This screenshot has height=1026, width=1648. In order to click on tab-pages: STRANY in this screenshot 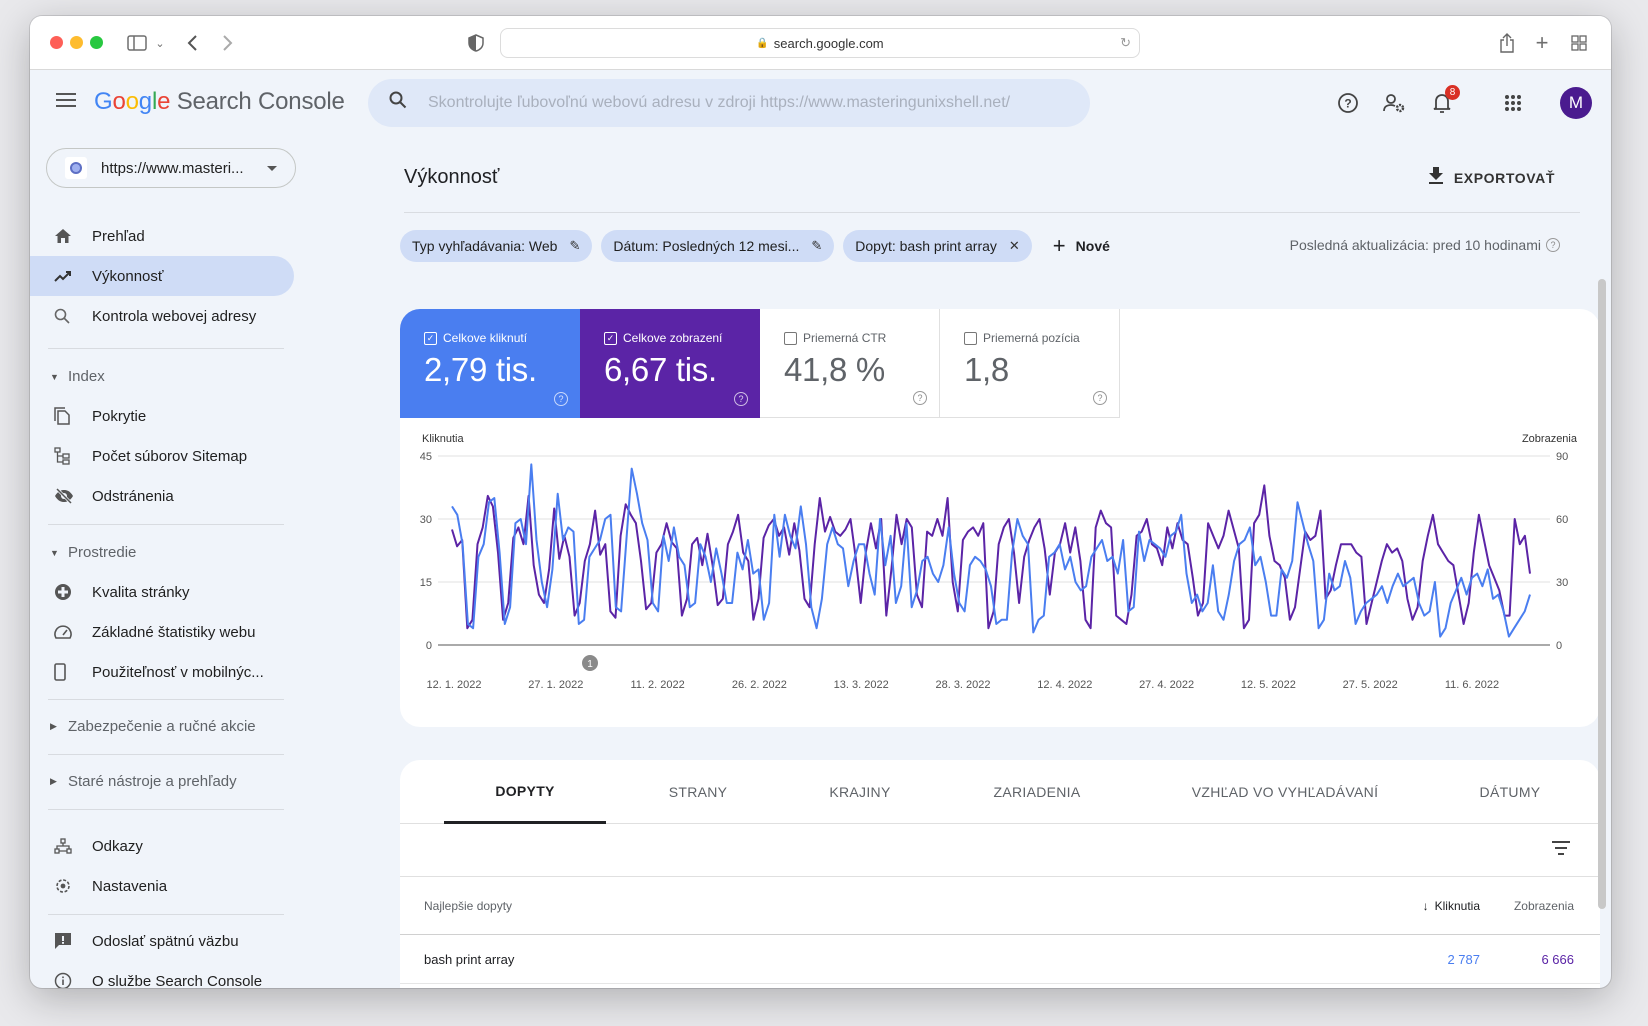, I will do `click(698, 792)`.